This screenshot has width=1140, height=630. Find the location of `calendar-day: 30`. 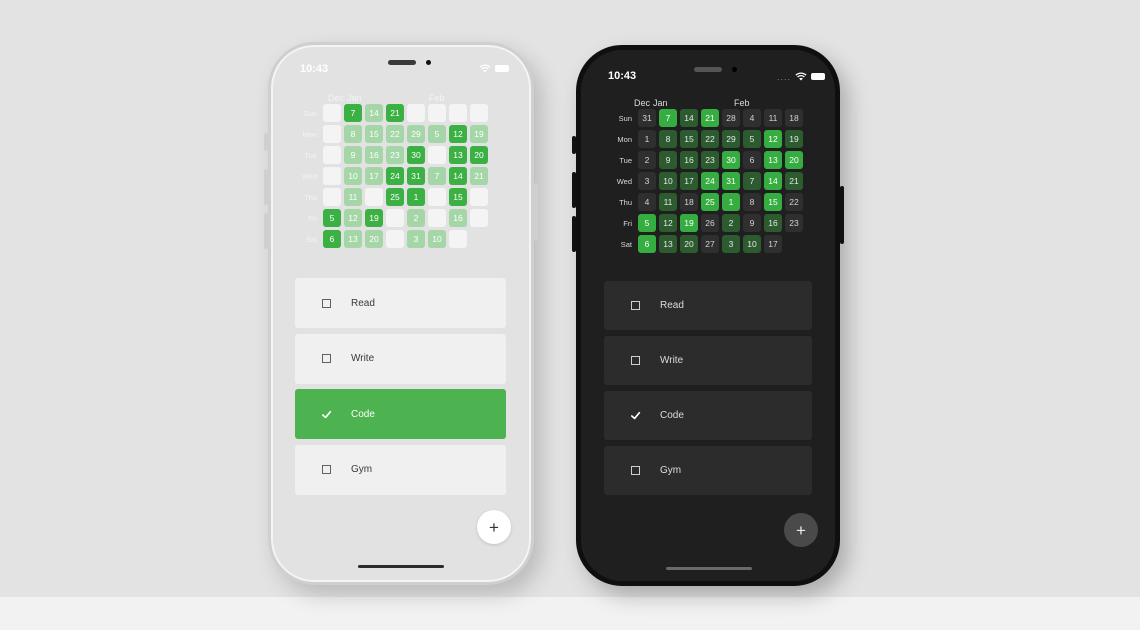

calendar-day: 30 is located at coordinates (416, 155).